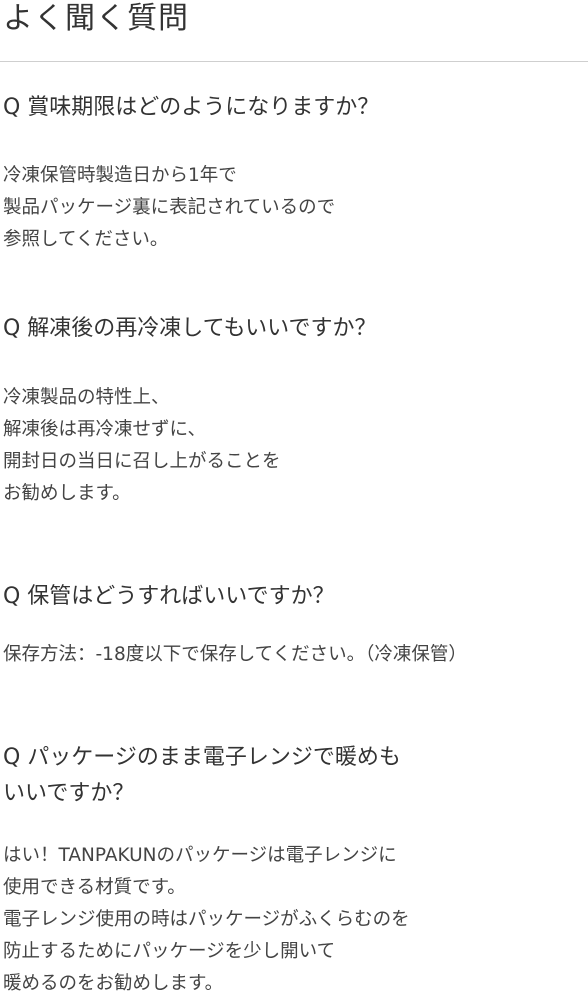  I want to click on faq-question: Q 保管はどうすればいいですか？, so click(169, 596).